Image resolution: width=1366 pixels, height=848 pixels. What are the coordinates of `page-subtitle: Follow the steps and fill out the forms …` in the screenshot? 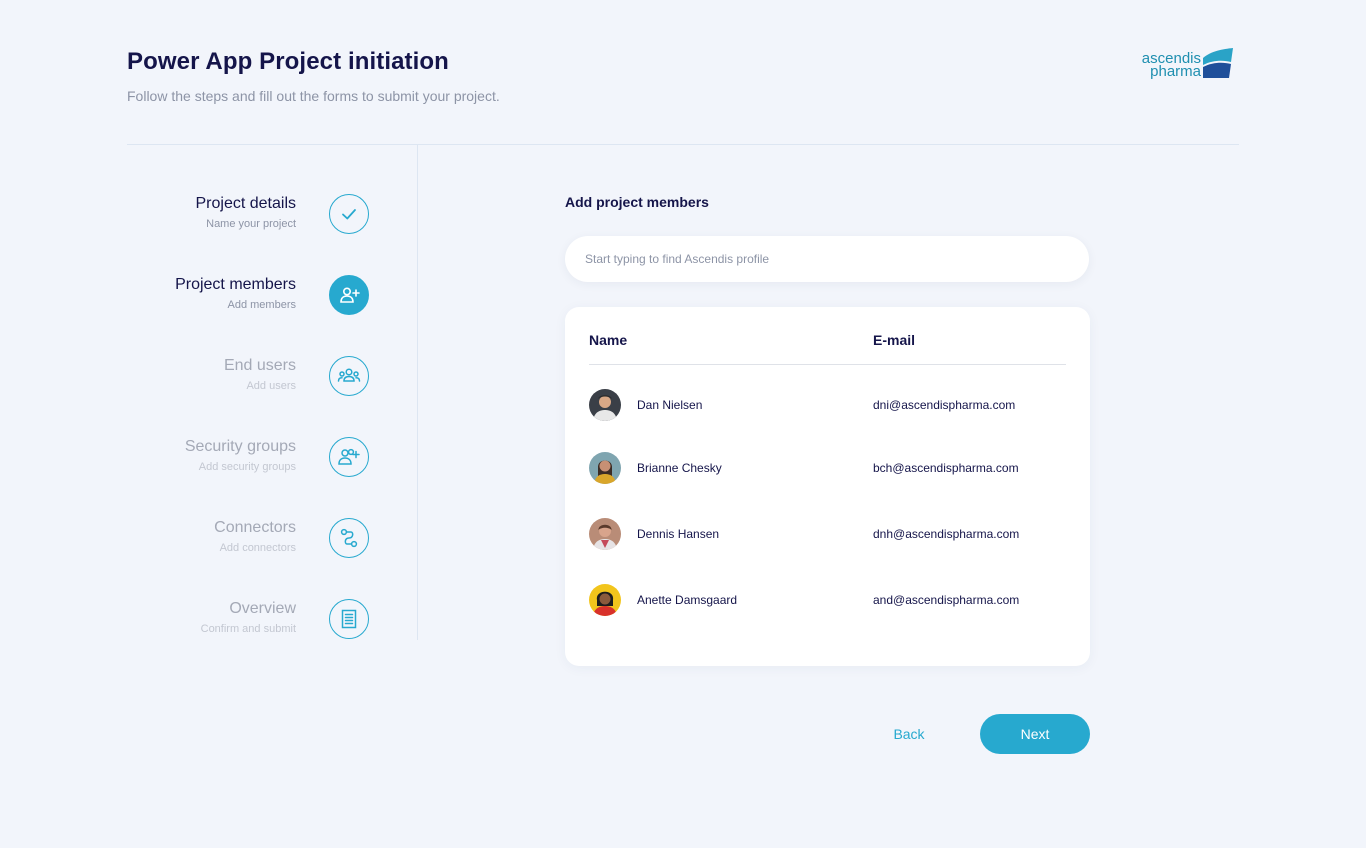 It's located at (313, 96).